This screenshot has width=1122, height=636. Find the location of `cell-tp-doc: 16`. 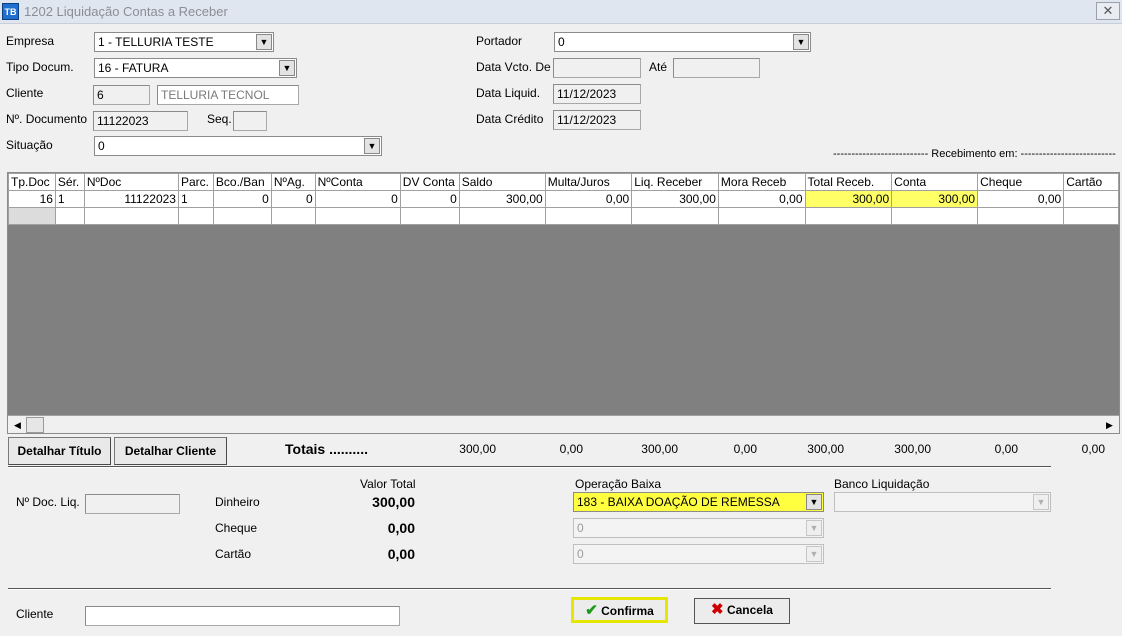

cell-tp-doc: 16 is located at coordinates (32, 199).